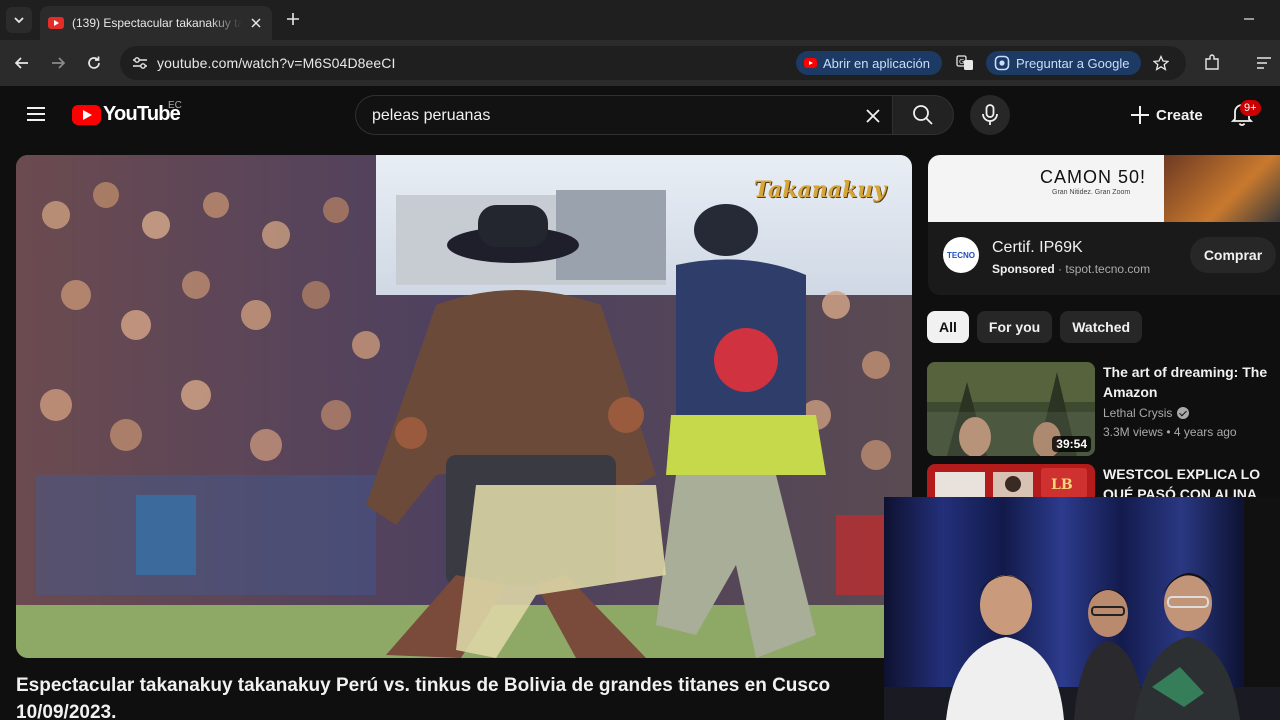 The image size is (1280, 720). I want to click on youtube-logo-icon, so click(86, 114).